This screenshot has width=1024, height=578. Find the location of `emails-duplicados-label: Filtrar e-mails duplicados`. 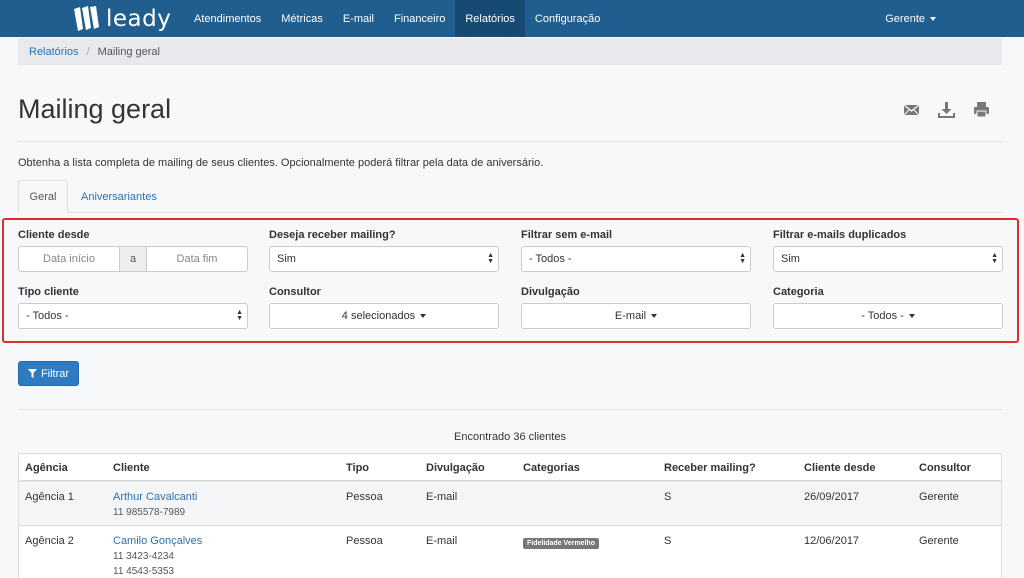

emails-duplicados-label: Filtrar e-mails duplicados is located at coordinates (840, 235).